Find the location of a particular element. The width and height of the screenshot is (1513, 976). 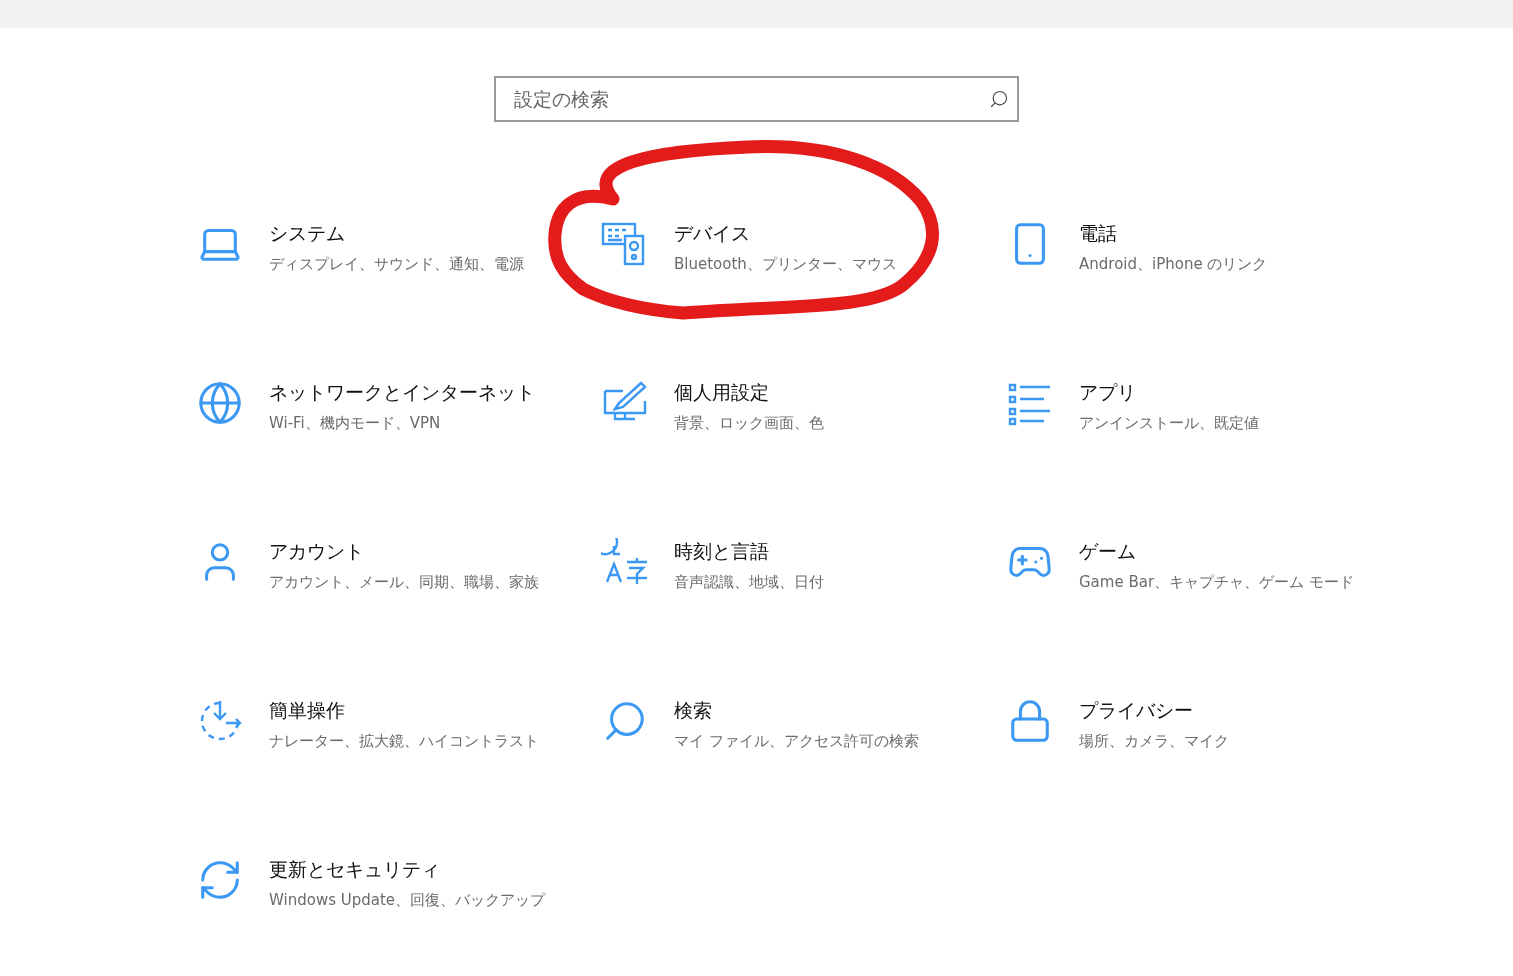

tile-title: ゲーム is located at coordinates (1216, 552).